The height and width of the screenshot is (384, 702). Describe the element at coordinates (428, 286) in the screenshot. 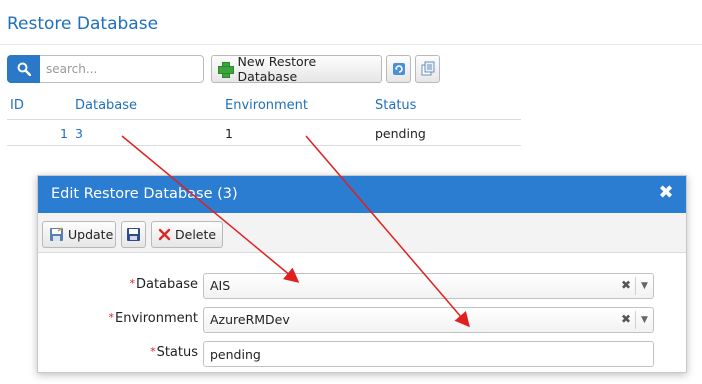

I see `database-select: AIS ✖ ▼` at that location.